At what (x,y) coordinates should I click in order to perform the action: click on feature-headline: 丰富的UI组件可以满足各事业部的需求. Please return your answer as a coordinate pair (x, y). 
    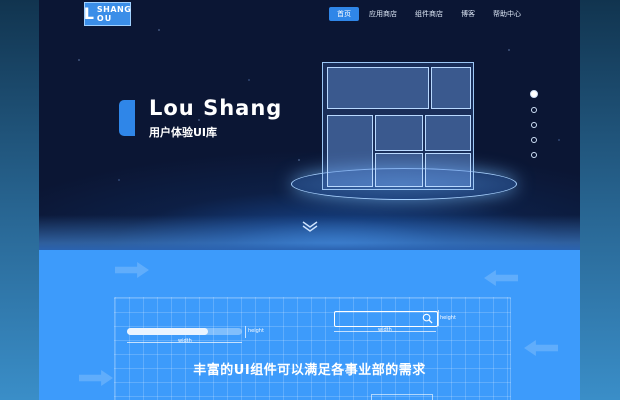
    Looking at the image, I should click on (309, 370).